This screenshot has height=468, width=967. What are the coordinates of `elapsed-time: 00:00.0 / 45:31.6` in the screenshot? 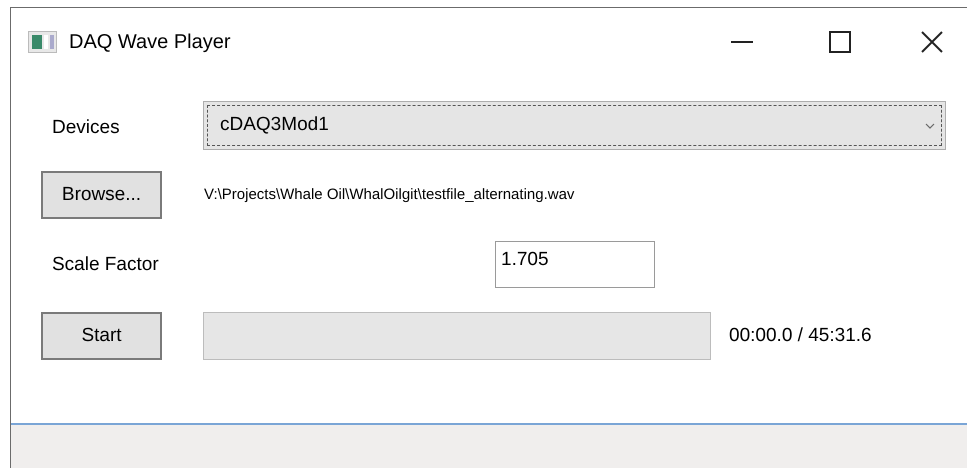 It's located at (800, 336).